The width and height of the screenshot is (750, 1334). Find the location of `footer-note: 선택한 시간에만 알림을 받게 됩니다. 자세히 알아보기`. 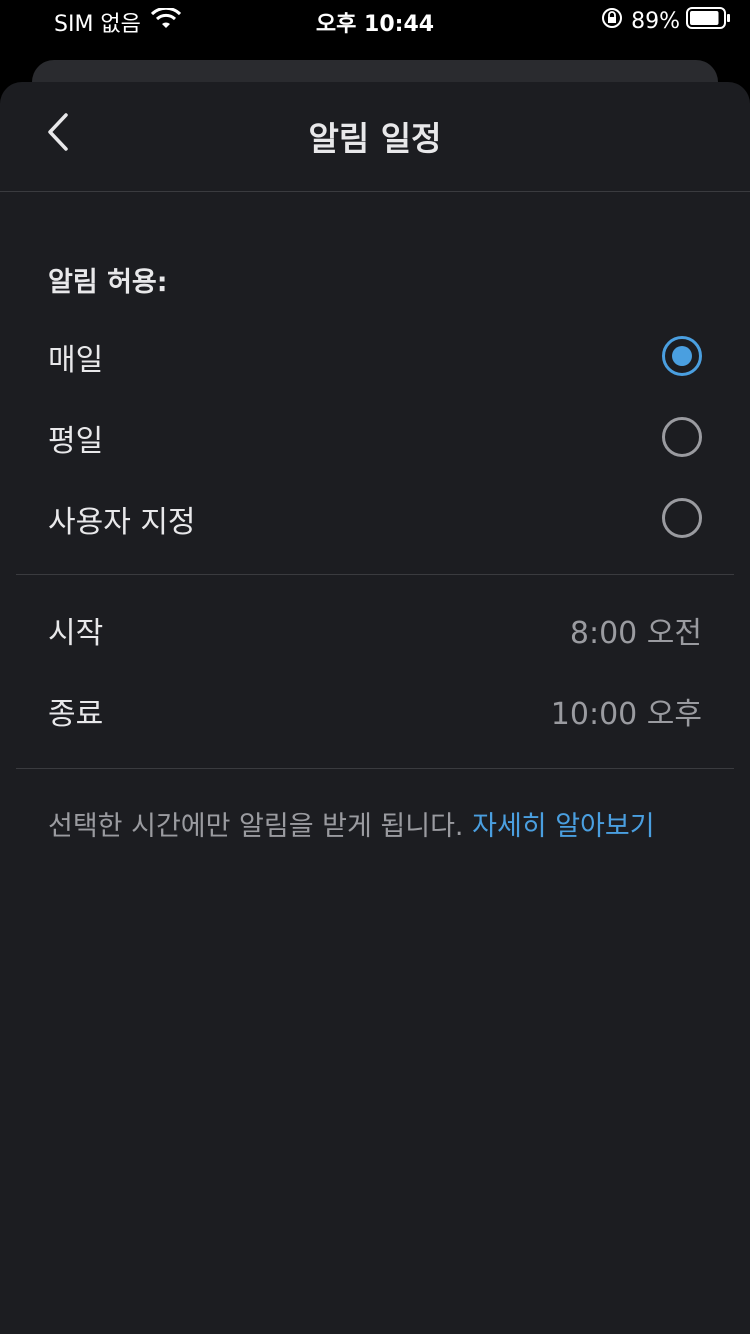

footer-note: 선택한 시간에만 알림을 받게 됩니다. 자세히 알아보기 is located at coordinates (351, 823).